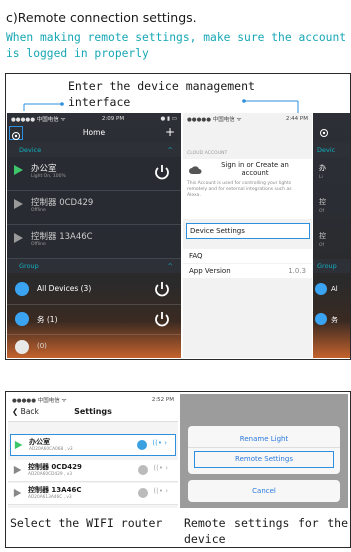  I want to click on cloud-header: CLOUD ACCOUNT, so click(207, 153).